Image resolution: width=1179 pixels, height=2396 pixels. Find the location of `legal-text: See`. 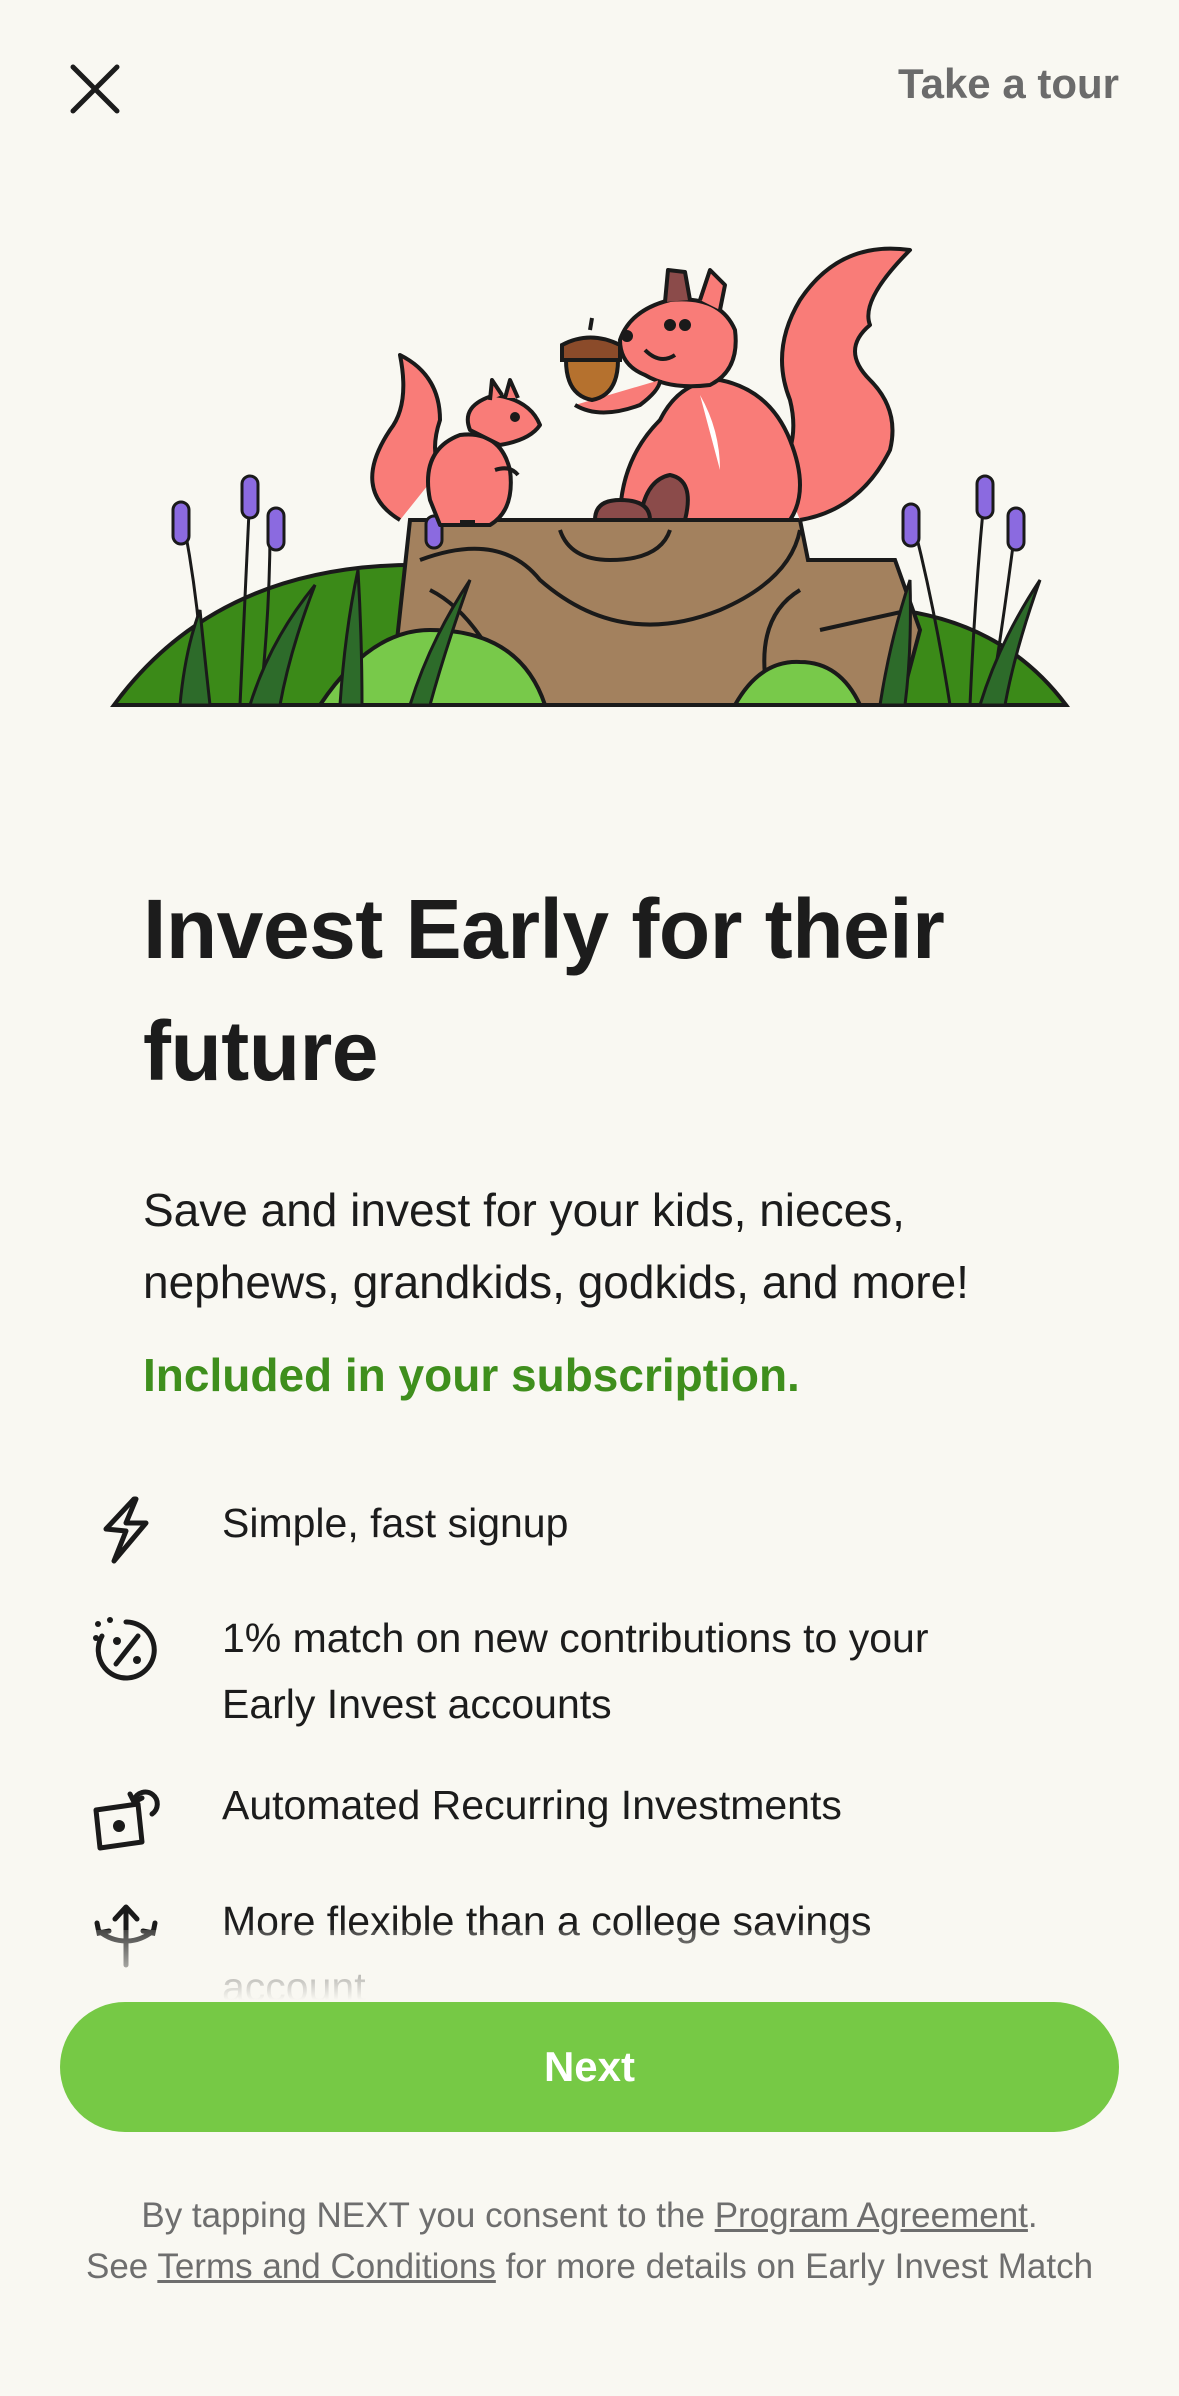

legal-text: See is located at coordinates (121, 2266).